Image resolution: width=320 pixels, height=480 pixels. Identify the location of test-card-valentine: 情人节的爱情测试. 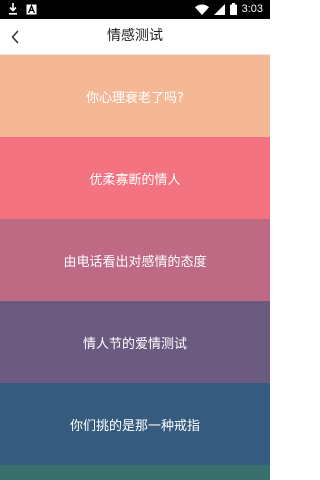
(135, 342).